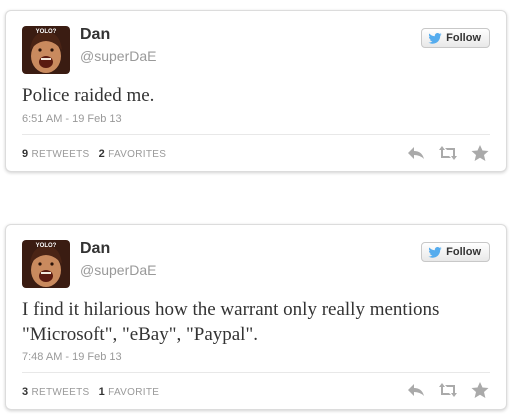  I want to click on favorite-count: 1, so click(102, 392).